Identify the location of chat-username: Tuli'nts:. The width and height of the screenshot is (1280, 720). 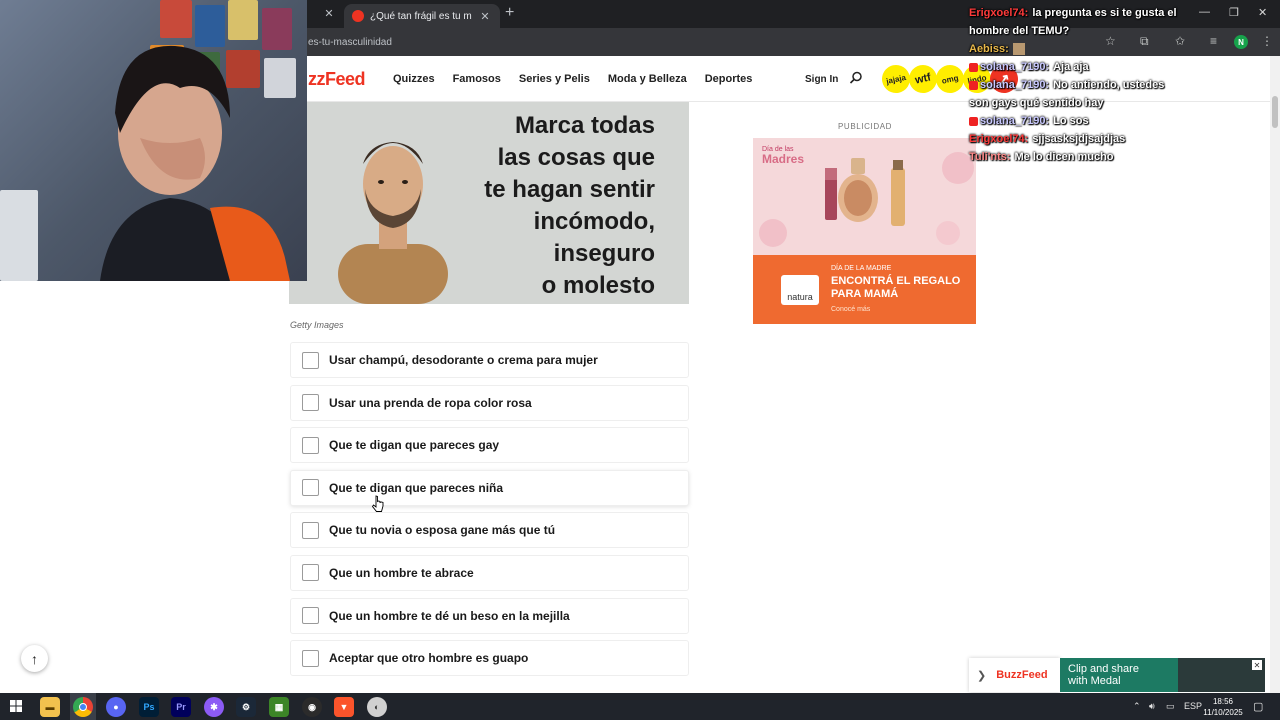
(990, 157).